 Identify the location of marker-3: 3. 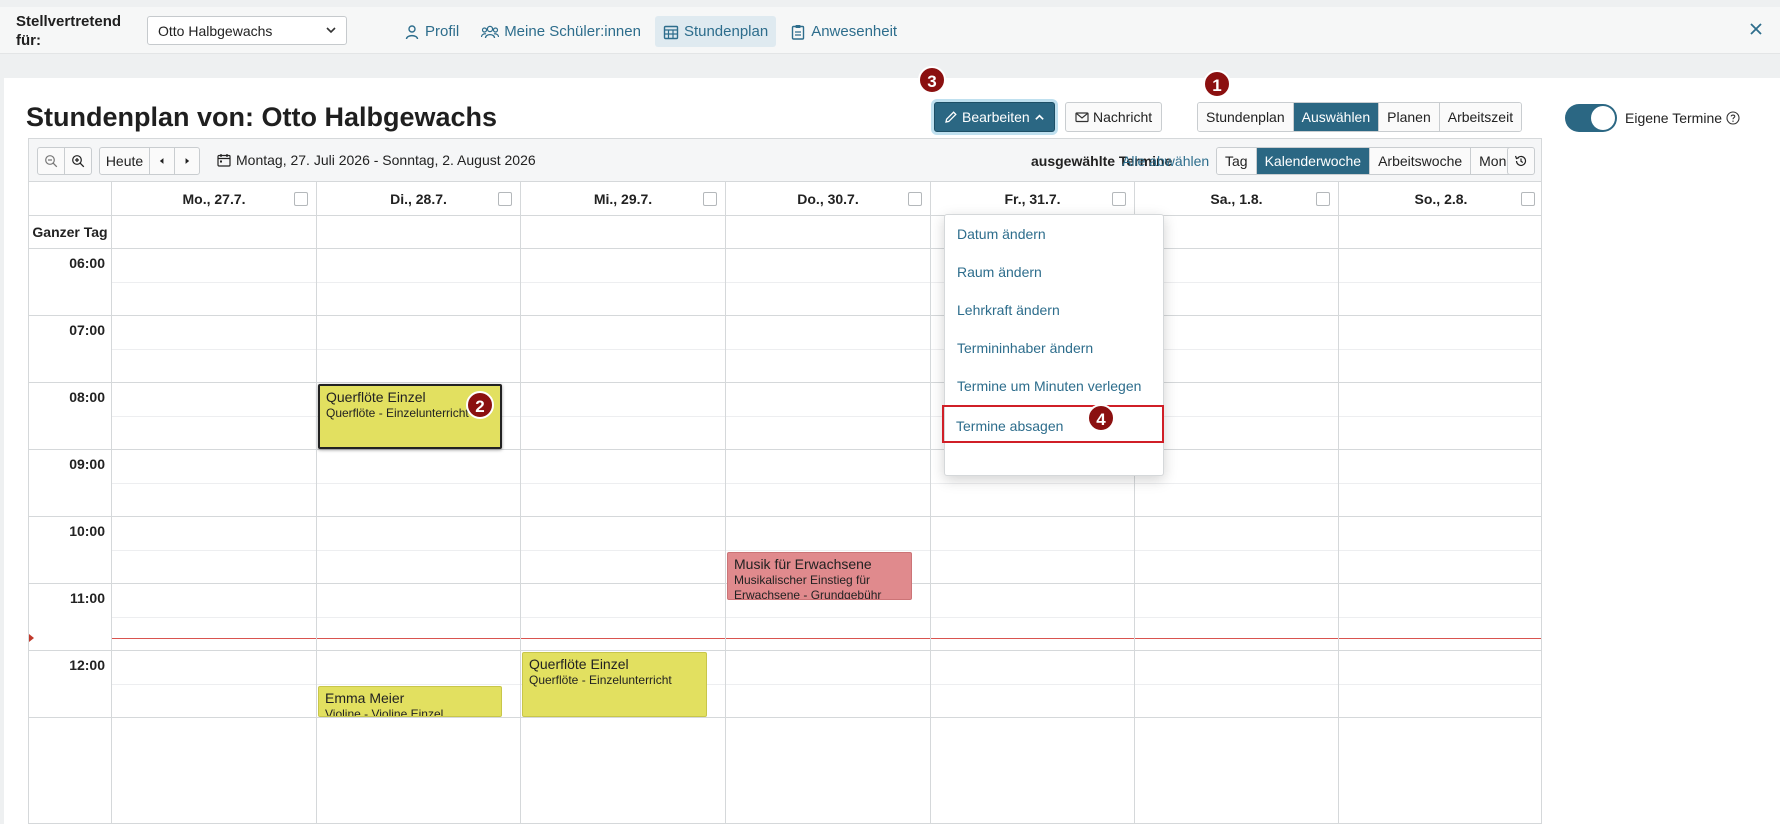
(932, 80).